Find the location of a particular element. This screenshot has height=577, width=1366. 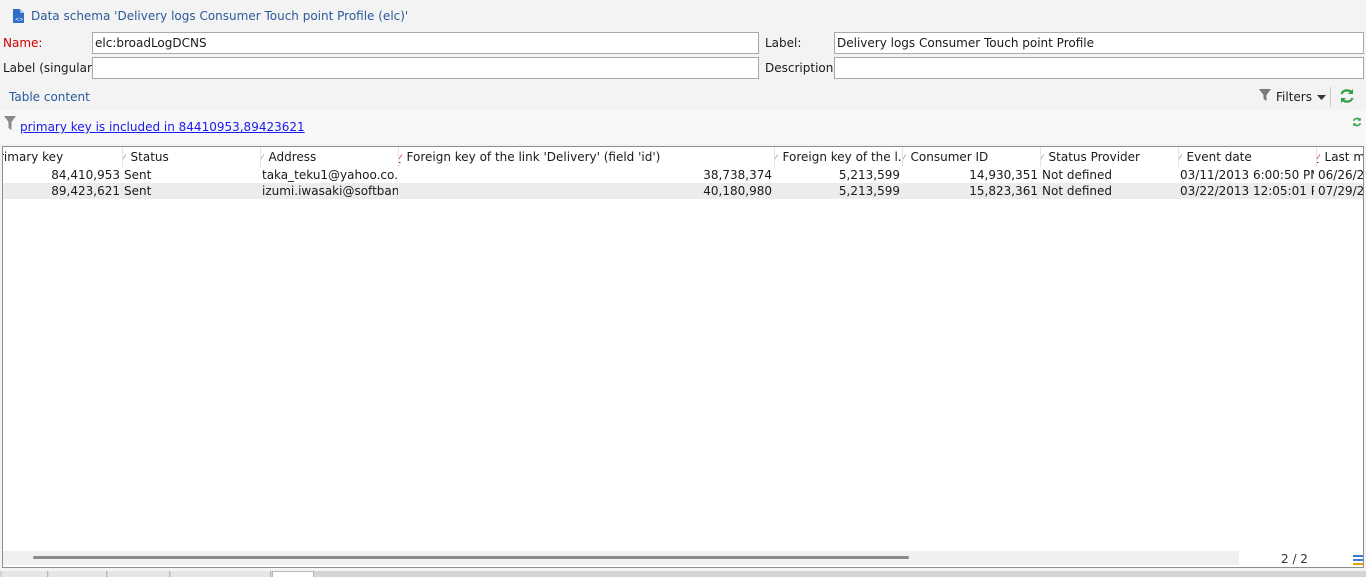

cell-address: taka_teku1@yahoo.co.jp is located at coordinates (330, 175).